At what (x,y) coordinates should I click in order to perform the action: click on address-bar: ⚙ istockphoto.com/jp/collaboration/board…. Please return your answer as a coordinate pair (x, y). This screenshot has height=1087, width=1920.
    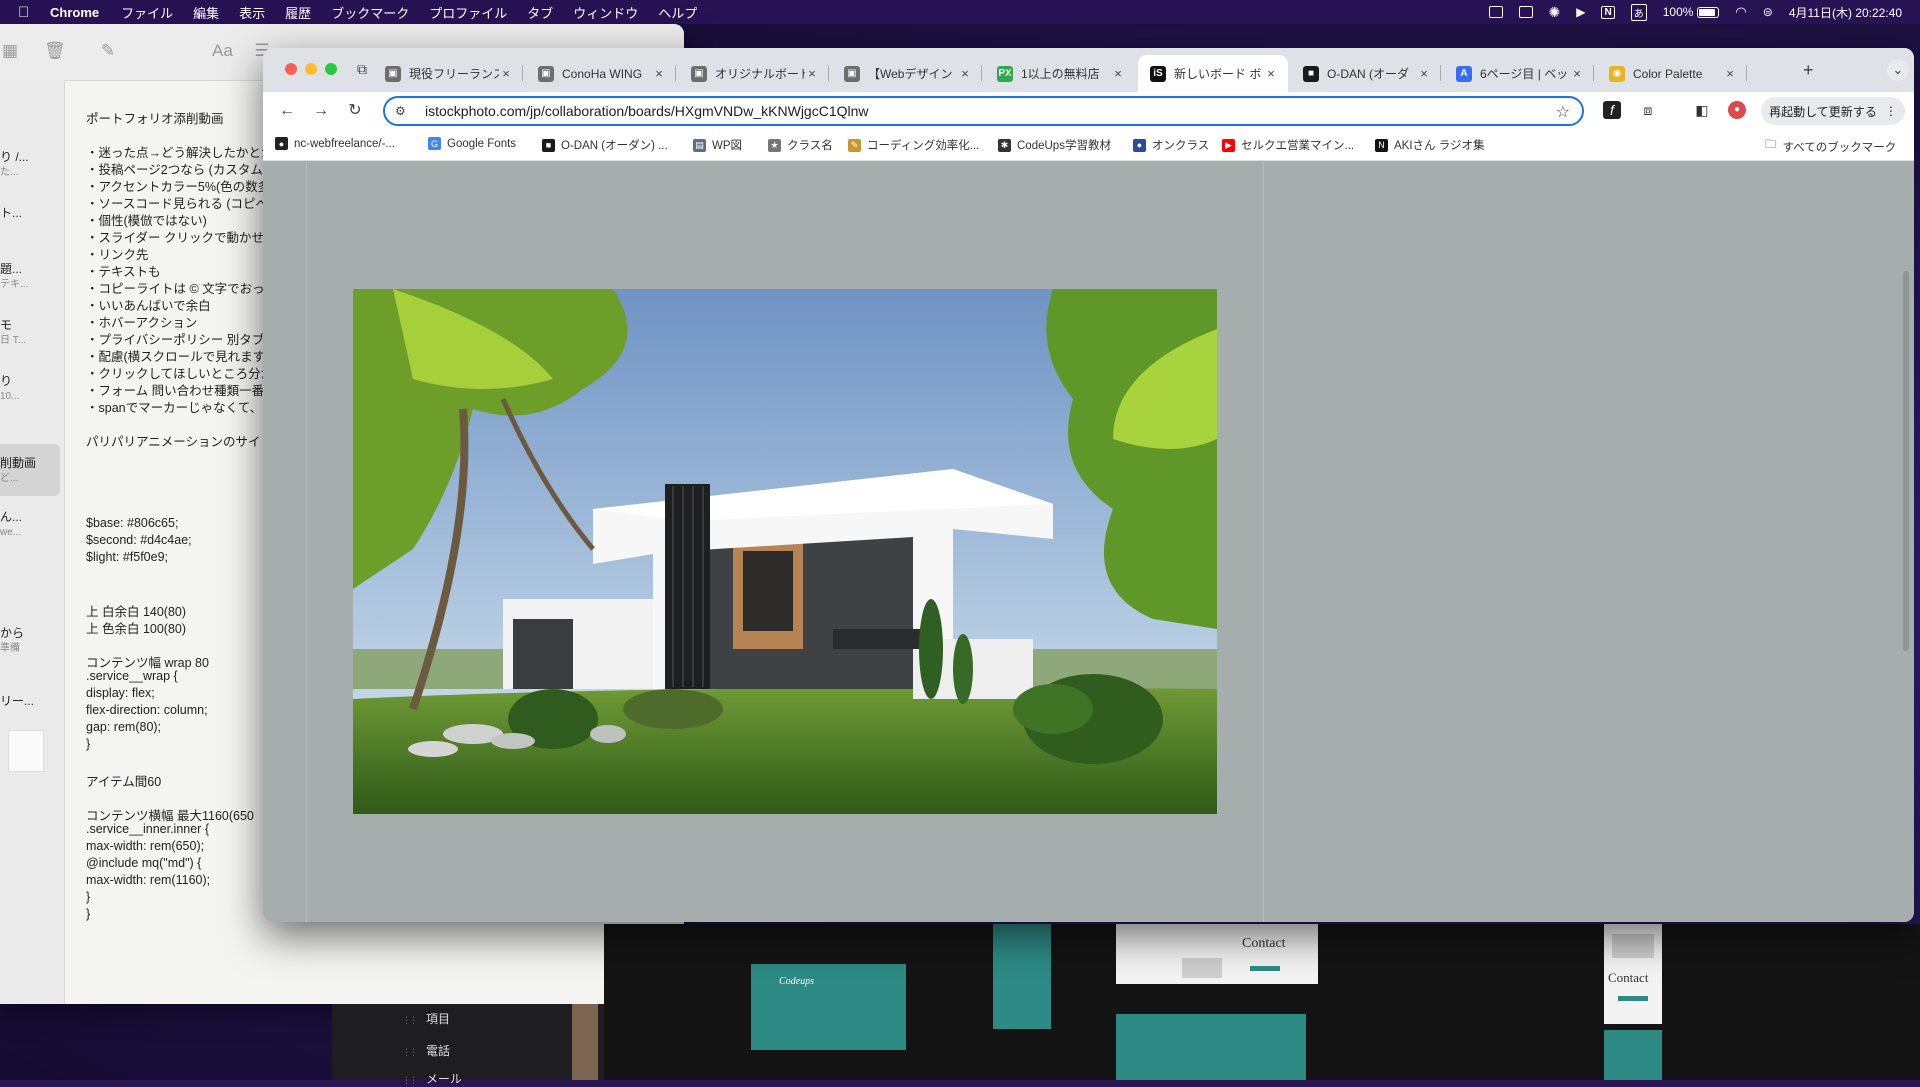
    Looking at the image, I should click on (983, 111).